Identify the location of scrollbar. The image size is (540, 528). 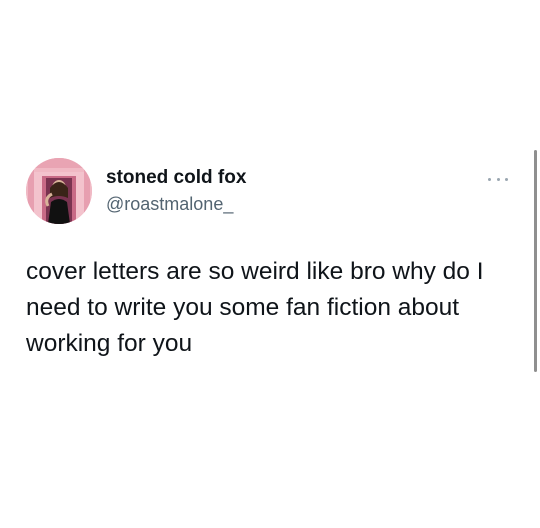
(535, 261).